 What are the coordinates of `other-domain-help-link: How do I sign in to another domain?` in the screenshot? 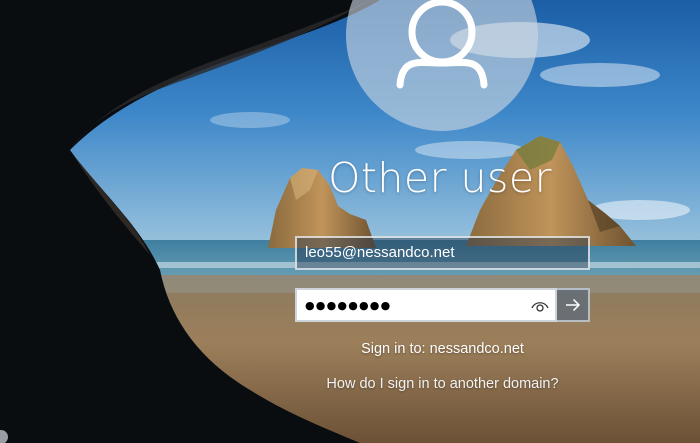 It's located at (442, 384).